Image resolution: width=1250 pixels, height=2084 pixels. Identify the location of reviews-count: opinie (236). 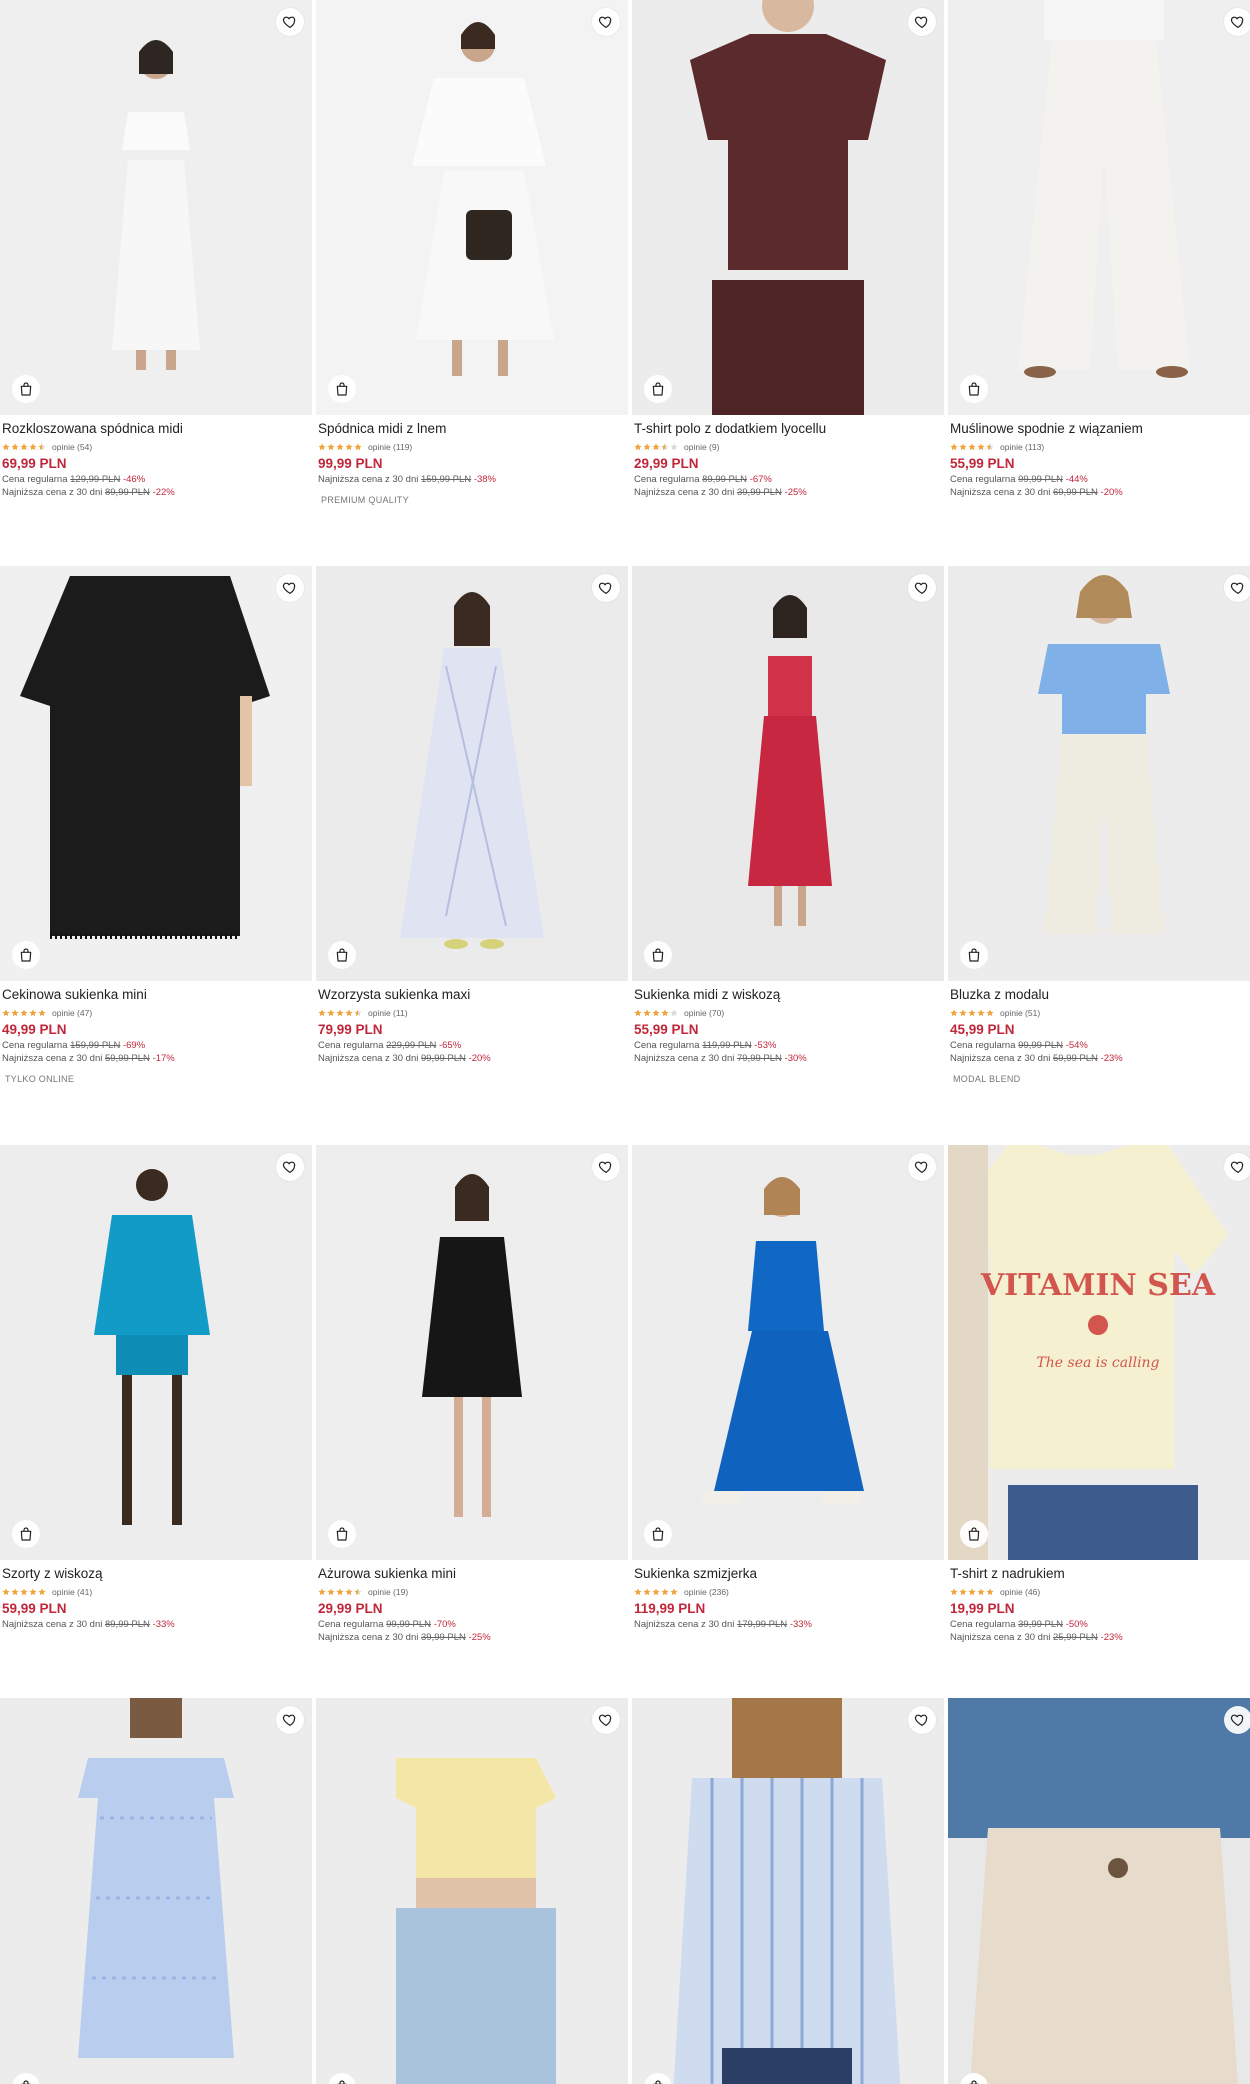
(706, 1592).